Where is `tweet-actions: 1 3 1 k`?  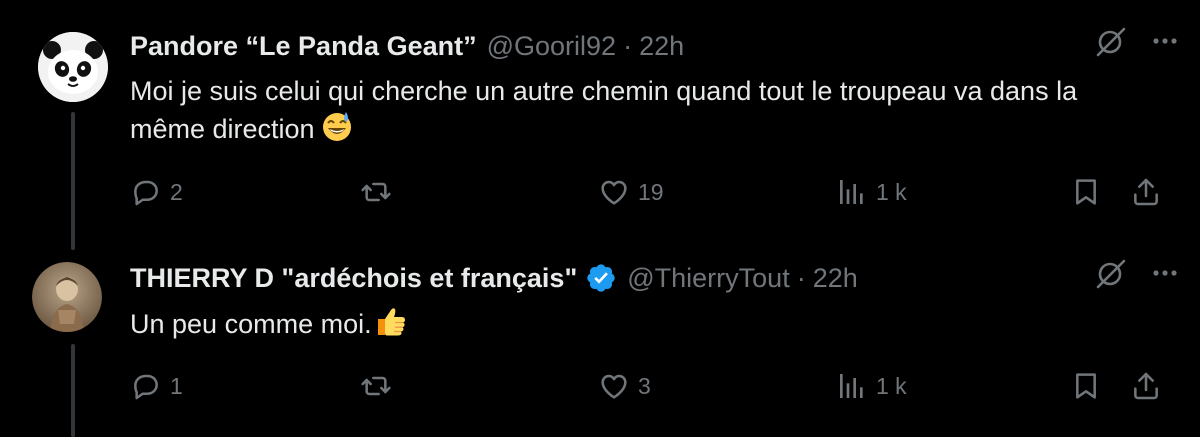
tweet-actions: 1 3 1 k is located at coordinates (655, 390).